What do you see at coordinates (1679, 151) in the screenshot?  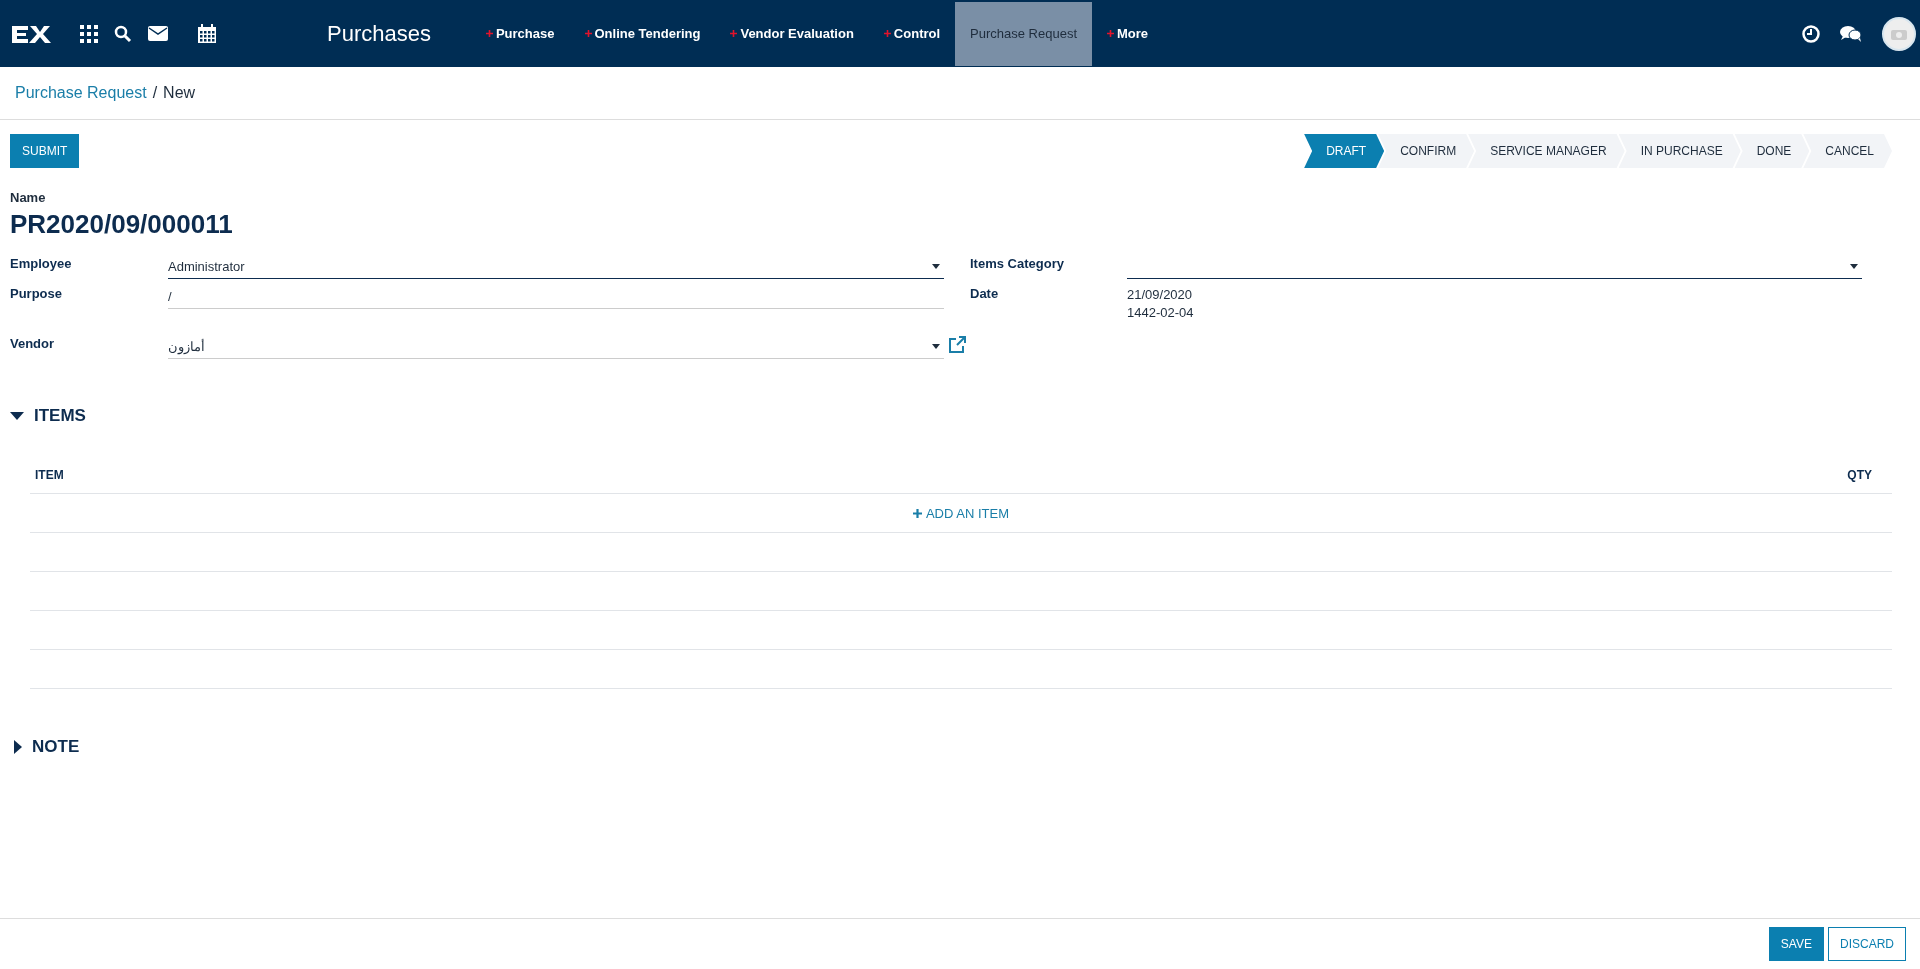 I see `status-stage: IN PURCHASE` at bounding box center [1679, 151].